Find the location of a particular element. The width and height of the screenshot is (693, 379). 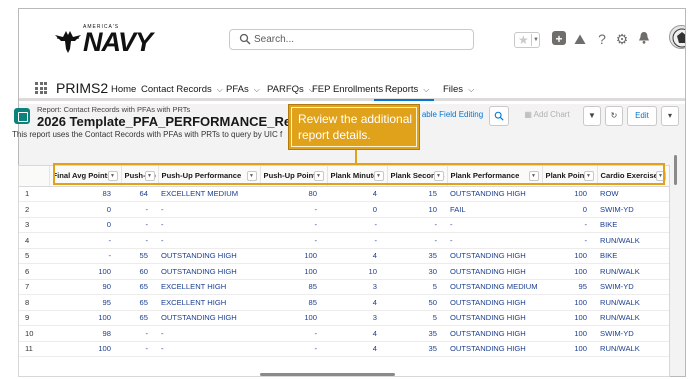

edit-button: Edit is located at coordinates (642, 116).